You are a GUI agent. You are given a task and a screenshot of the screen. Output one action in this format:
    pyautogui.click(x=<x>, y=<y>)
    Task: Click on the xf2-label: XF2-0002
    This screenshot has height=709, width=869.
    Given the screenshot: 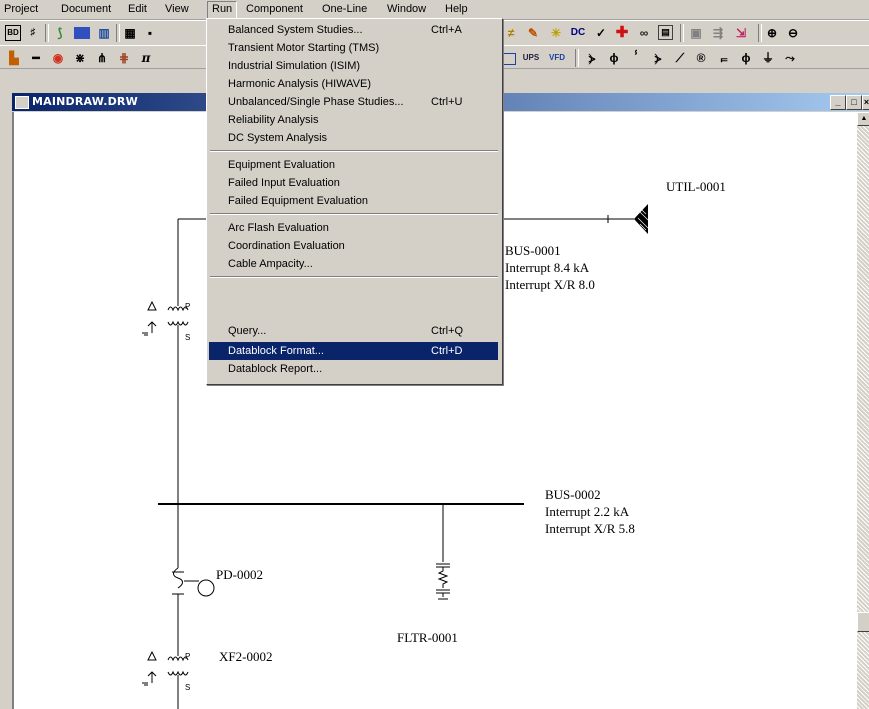 What is the action you would take?
    pyautogui.click(x=246, y=656)
    